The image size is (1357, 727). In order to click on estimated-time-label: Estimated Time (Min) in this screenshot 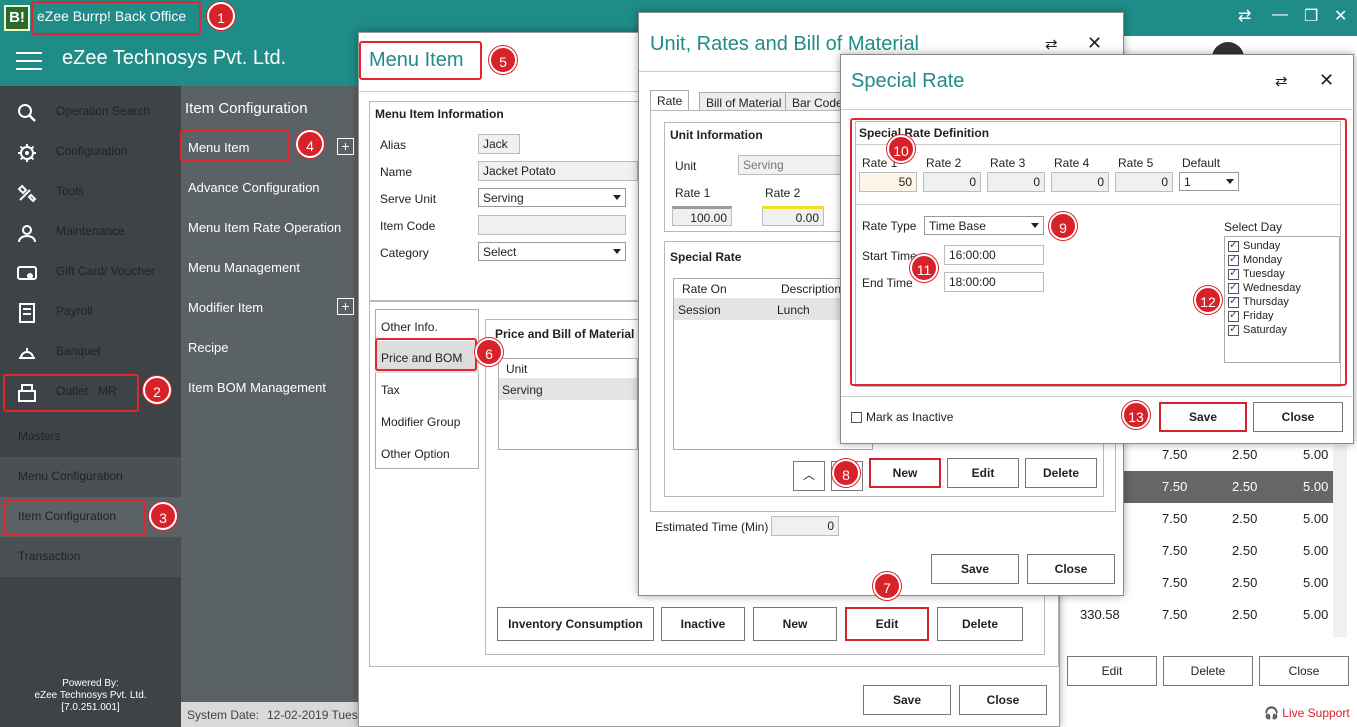, I will do `click(712, 527)`.